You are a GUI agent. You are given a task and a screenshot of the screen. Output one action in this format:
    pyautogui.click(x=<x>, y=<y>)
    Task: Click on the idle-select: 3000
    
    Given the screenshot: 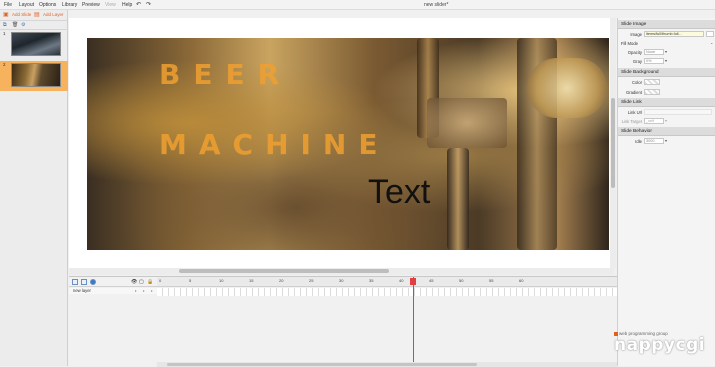 What is the action you would take?
    pyautogui.click(x=654, y=141)
    